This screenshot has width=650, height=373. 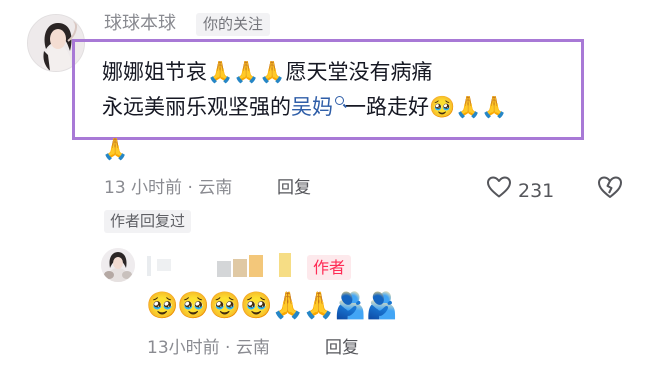 What do you see at coordinates (196, 107) in the screenshot?
I see `comment-text-line2-start: 永远美丽乐观坚强的` at bounding box center [196, 107].